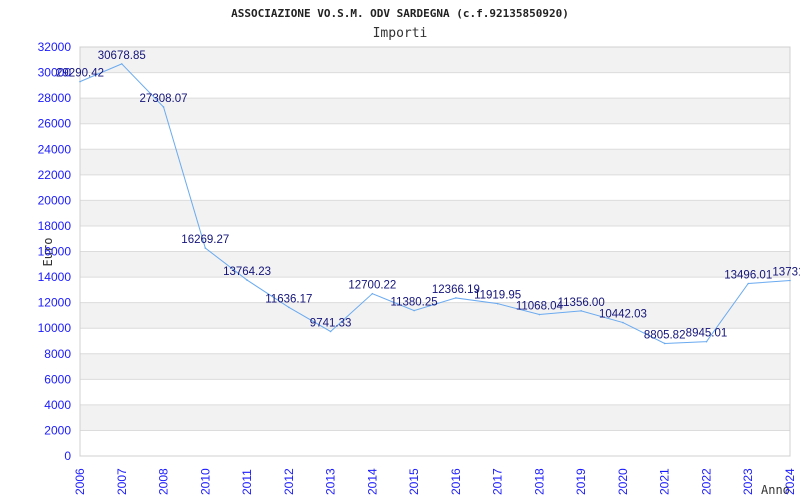 Image resolution: width=800 pixels, height=500 pixels. What do you see at coordinates (80, 481) in the screenshot?
I see `x-tick-label: 2006` at bounding box center [80, 481].